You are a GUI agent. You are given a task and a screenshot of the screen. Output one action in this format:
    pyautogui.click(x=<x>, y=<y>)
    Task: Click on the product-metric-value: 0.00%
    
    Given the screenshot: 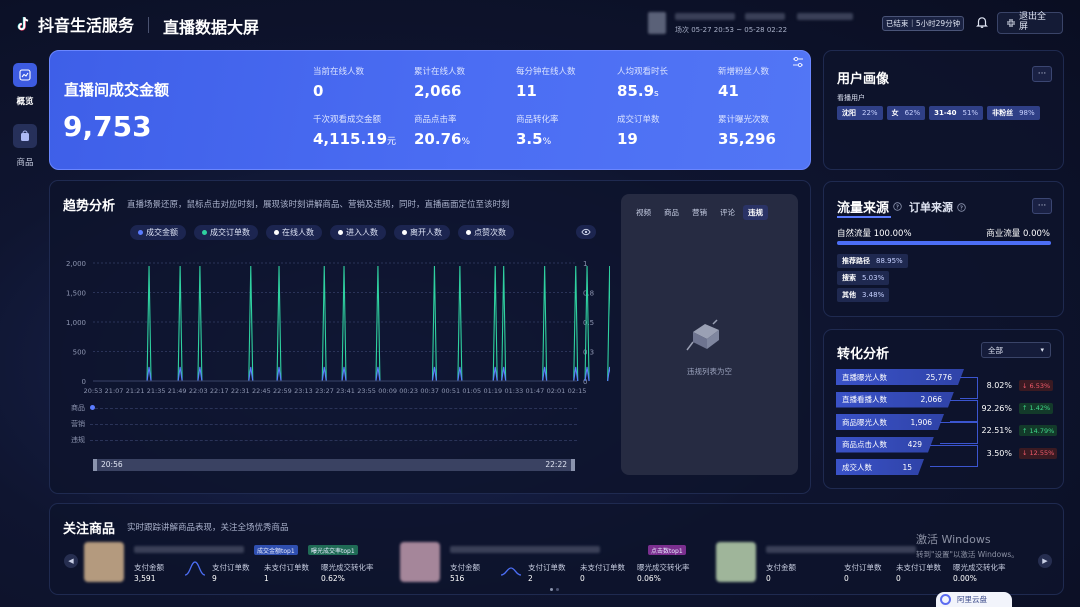 What is the action you would take?
    pyautogui.click(x=965, y=578)
    